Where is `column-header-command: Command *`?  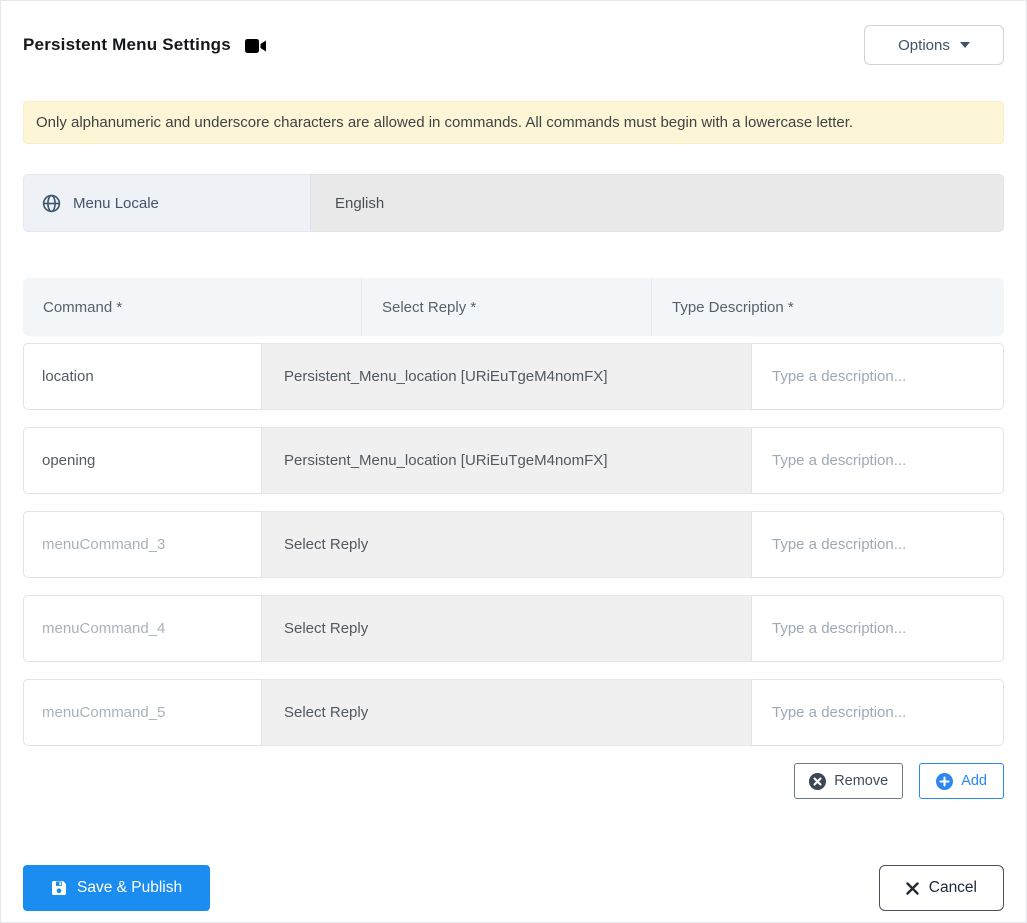 column-header-command: Command * is located at coordinates (192, 307).